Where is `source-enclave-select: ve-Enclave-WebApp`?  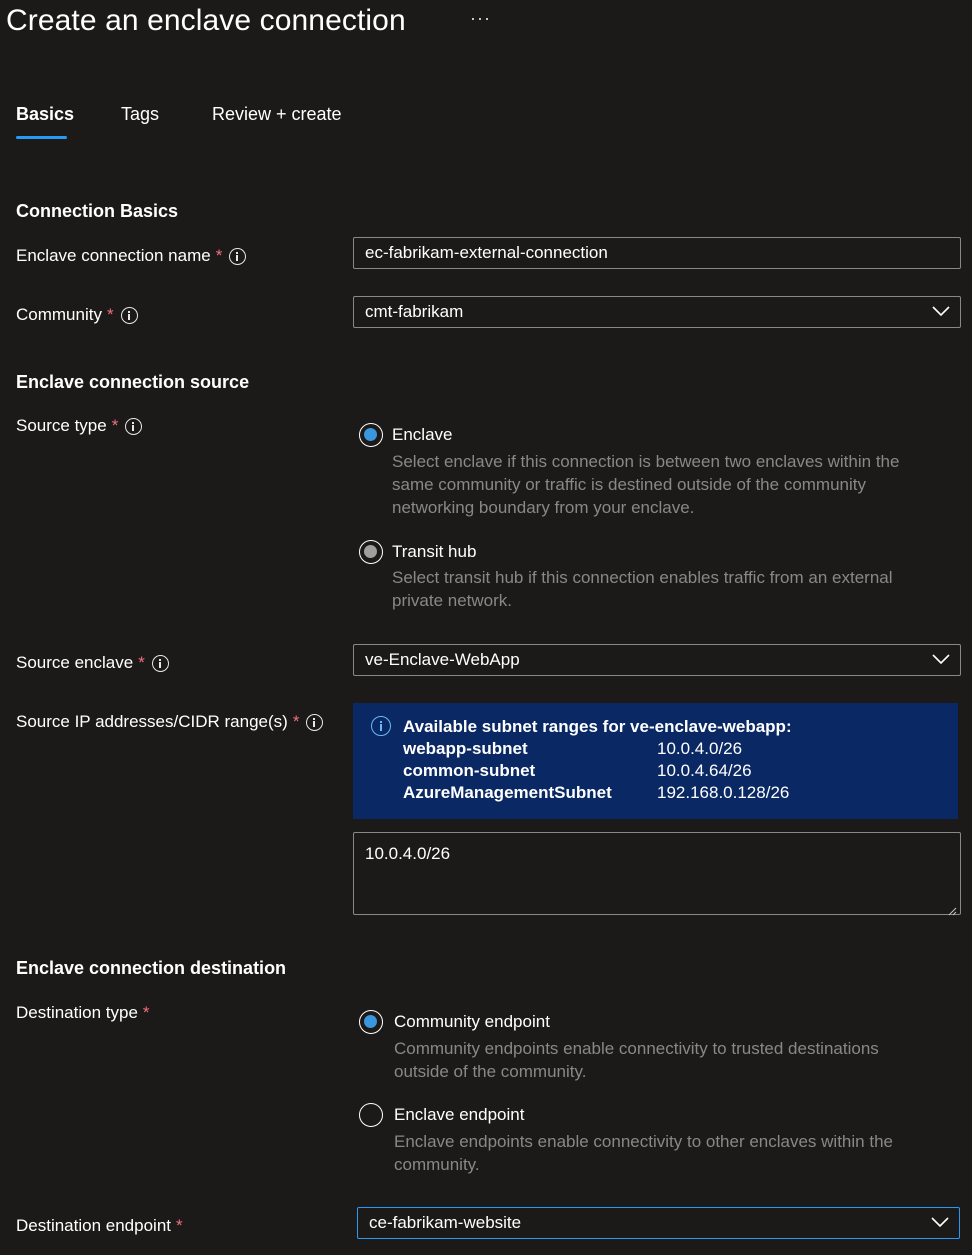 source-enclave-select: ve-Enclave-WebApp is located at coordinates (657, 660).